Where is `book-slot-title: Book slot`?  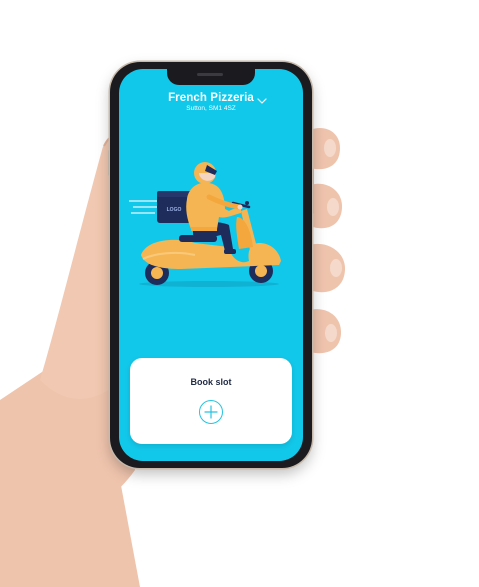 book-slot-title: Book slot is located at coordinates (211, 382).